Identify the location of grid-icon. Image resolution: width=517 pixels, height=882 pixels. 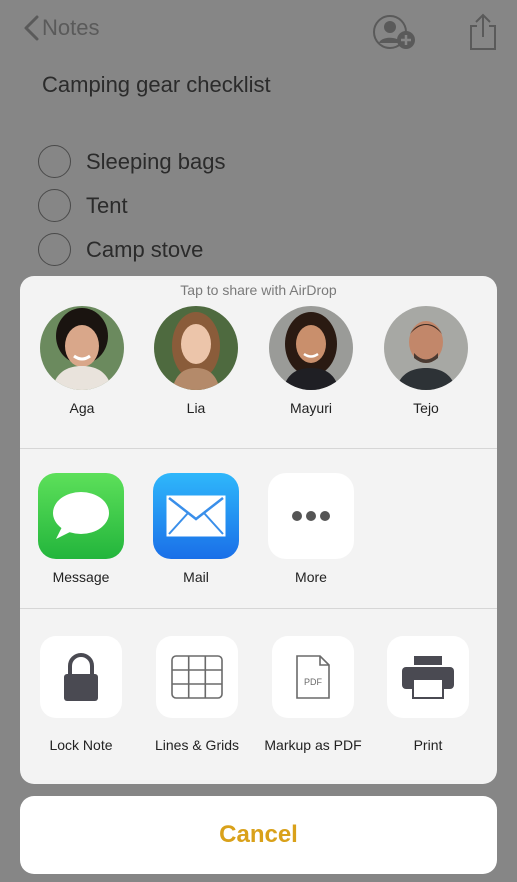
(197, 677).